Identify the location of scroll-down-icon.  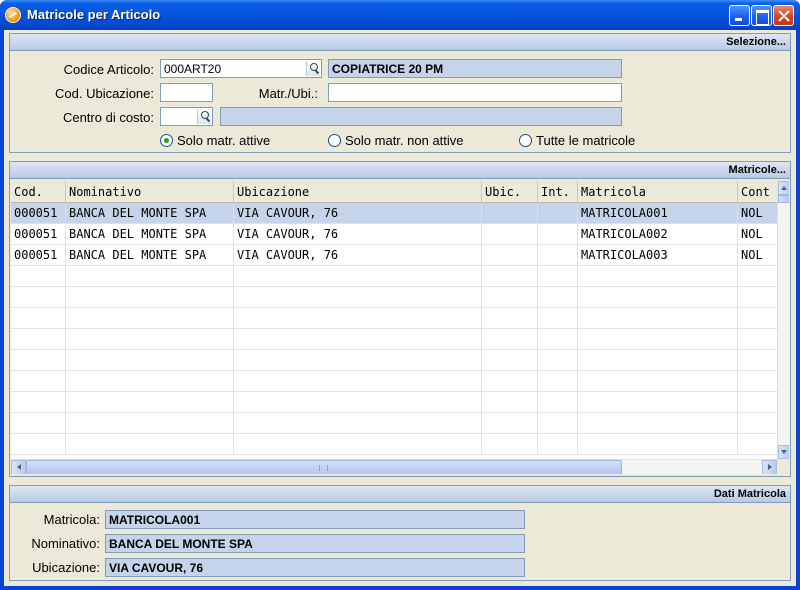
(783, 452).